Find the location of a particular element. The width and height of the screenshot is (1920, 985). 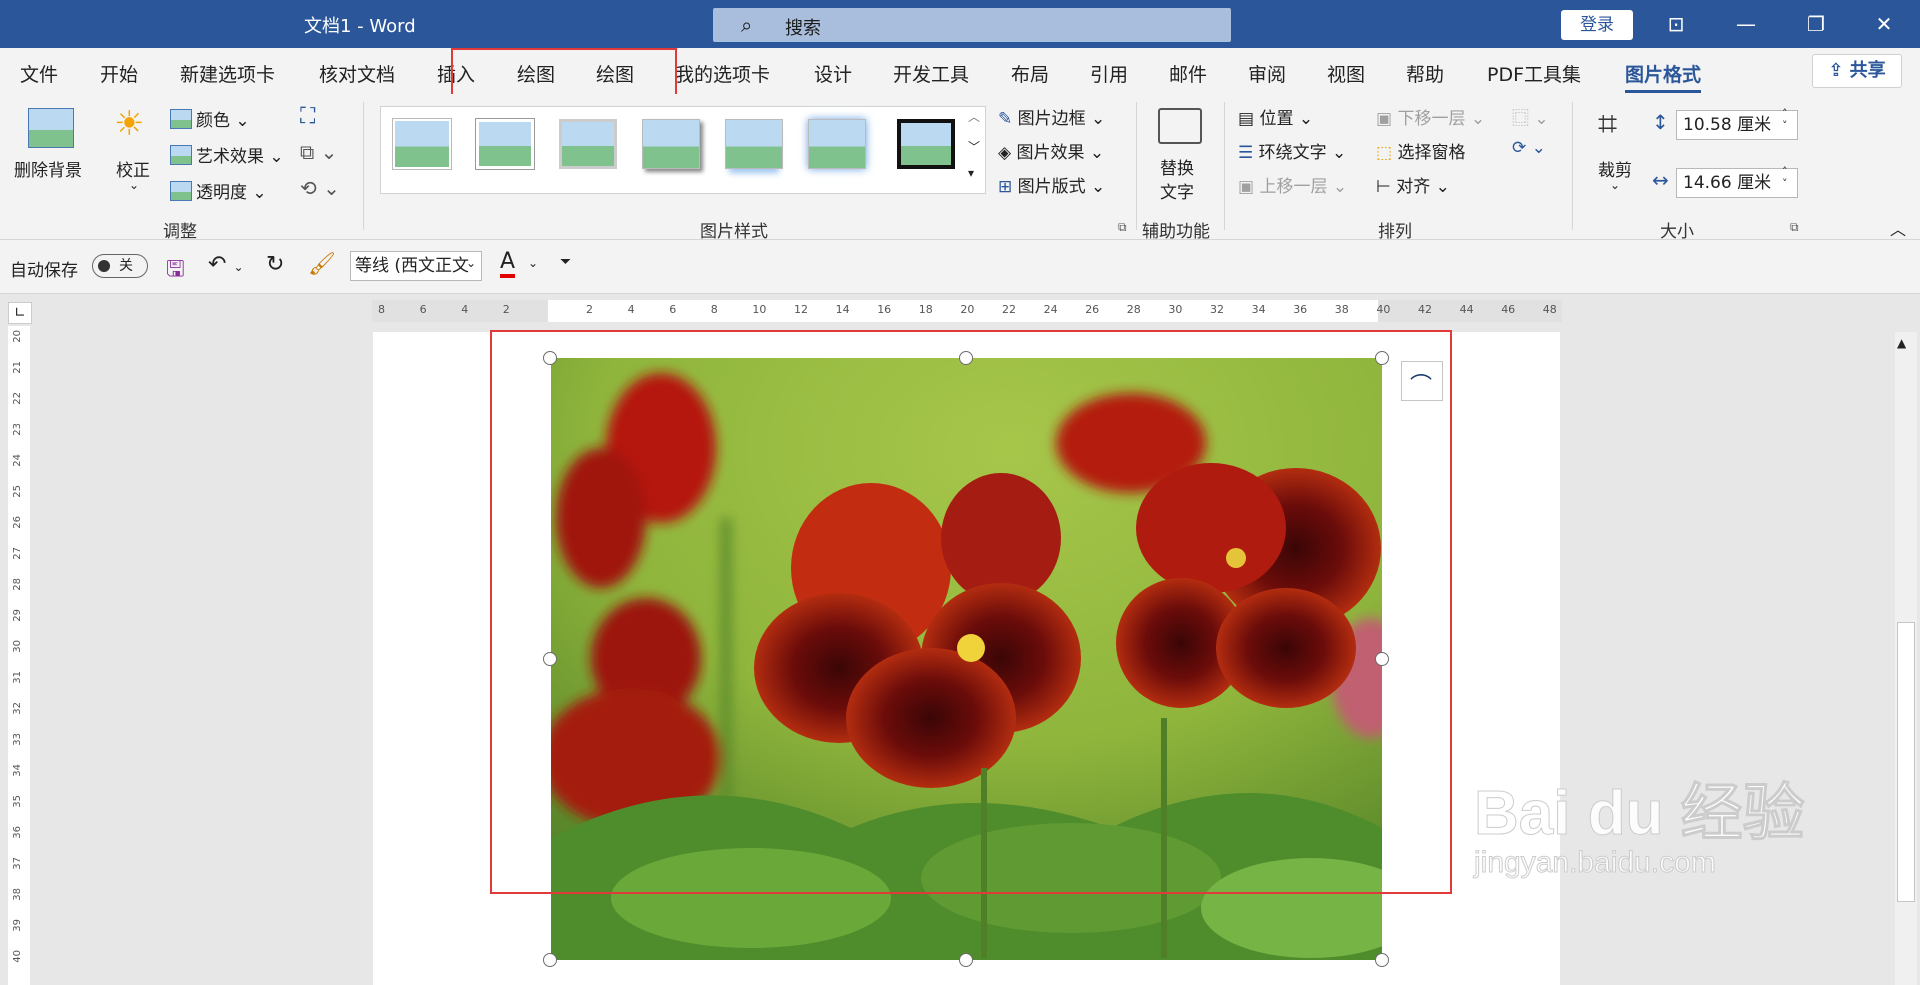

send-backward-button: ▣ 下移一层 ⌄ is located at coordinates (1430, 116).